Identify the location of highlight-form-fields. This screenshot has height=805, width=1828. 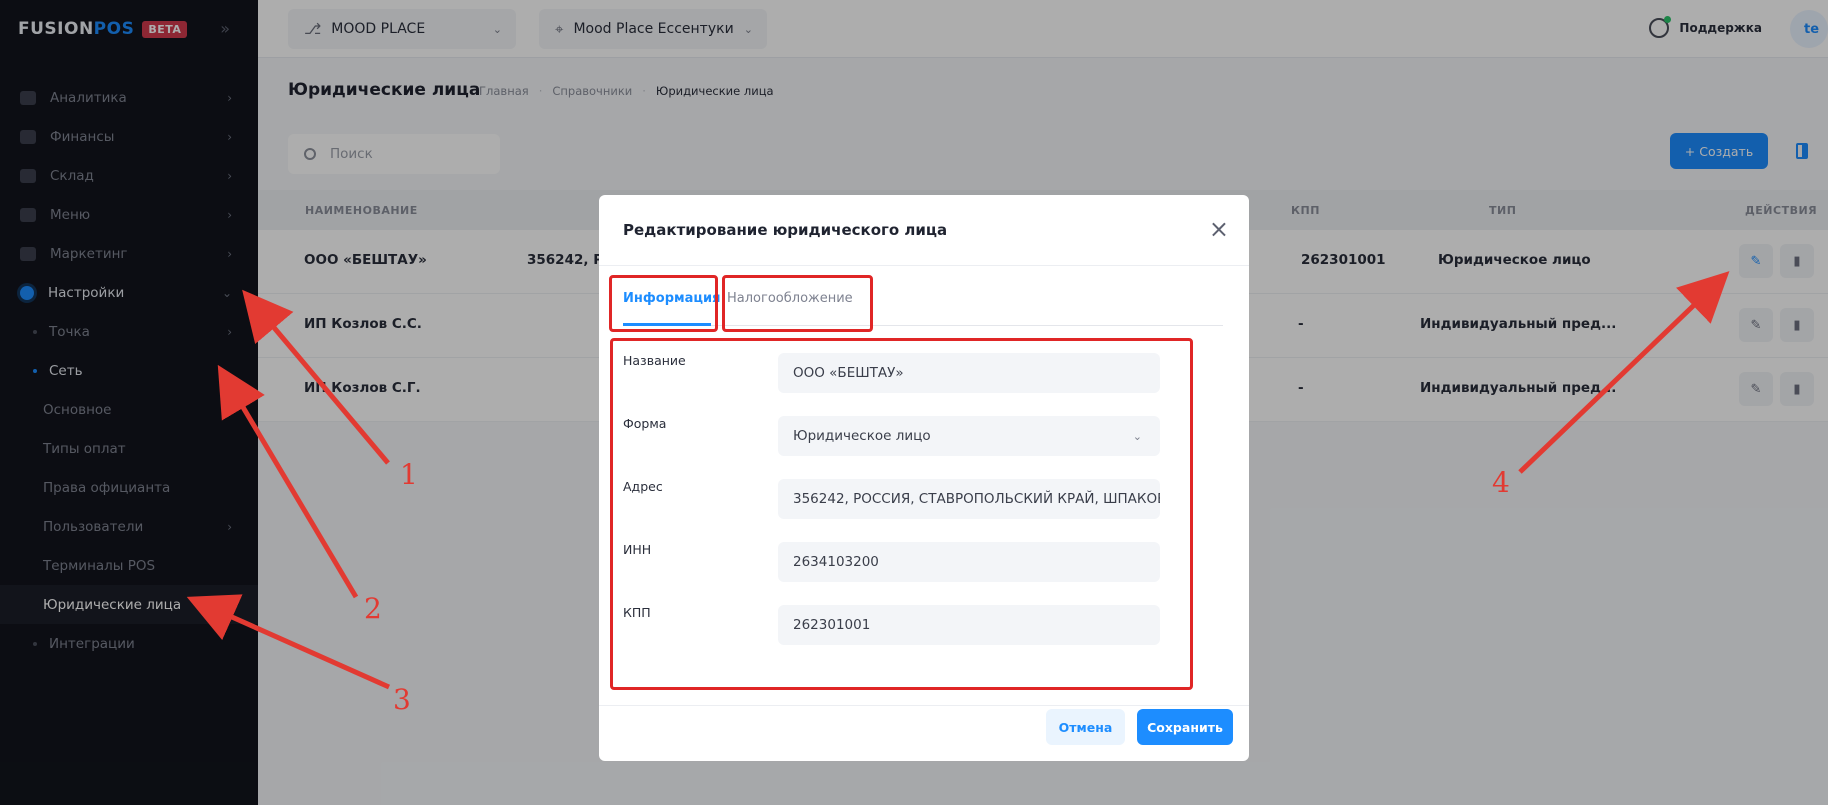
(901, 514).